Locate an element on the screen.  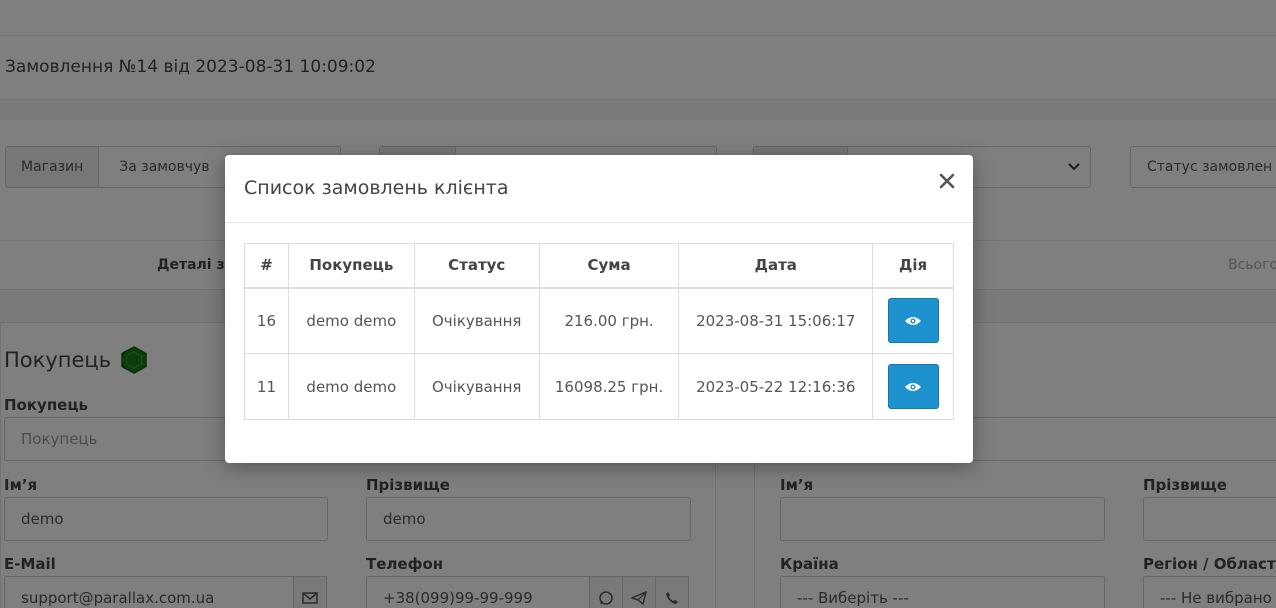
modal-title: Список замовлень клієнта is located at coordinates (376, 188).